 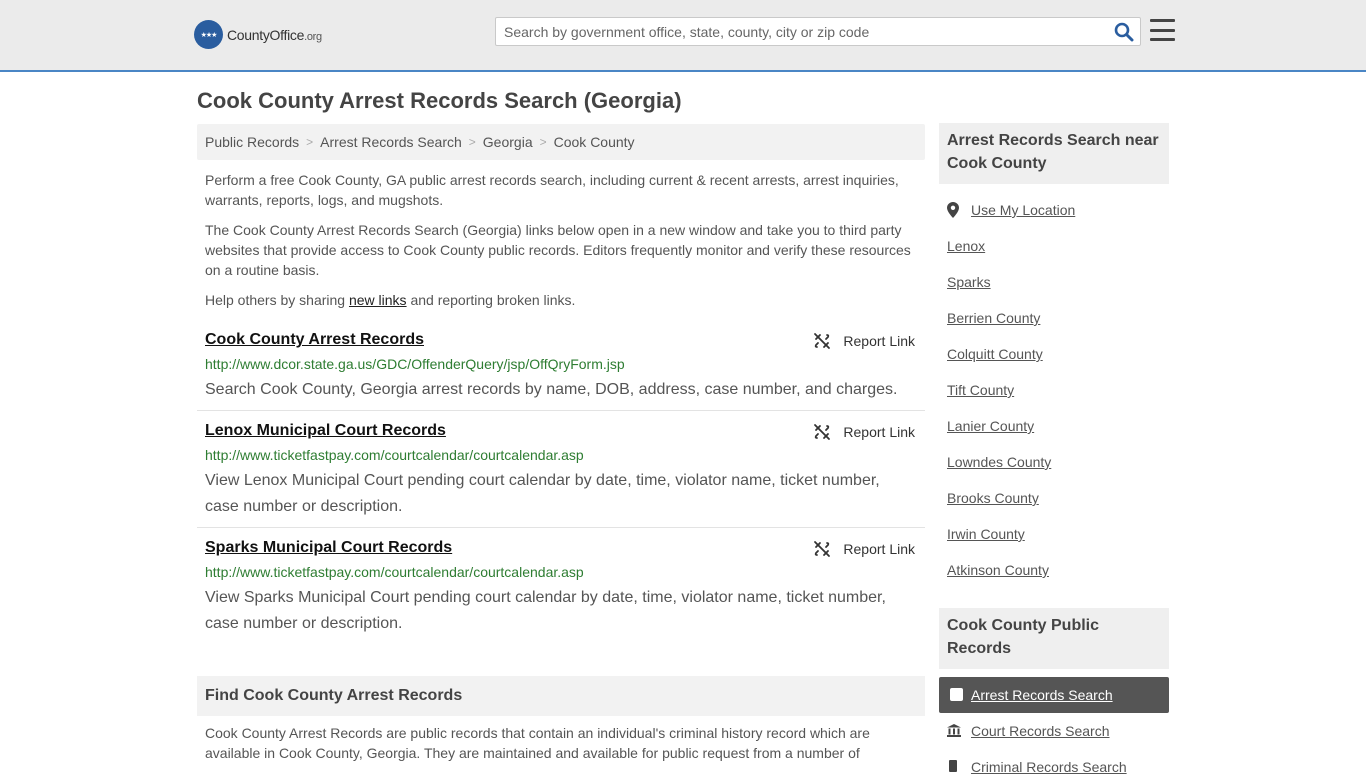 I want to click on sidebar-near-link: Lowndes County, so click(x=999, y=462).